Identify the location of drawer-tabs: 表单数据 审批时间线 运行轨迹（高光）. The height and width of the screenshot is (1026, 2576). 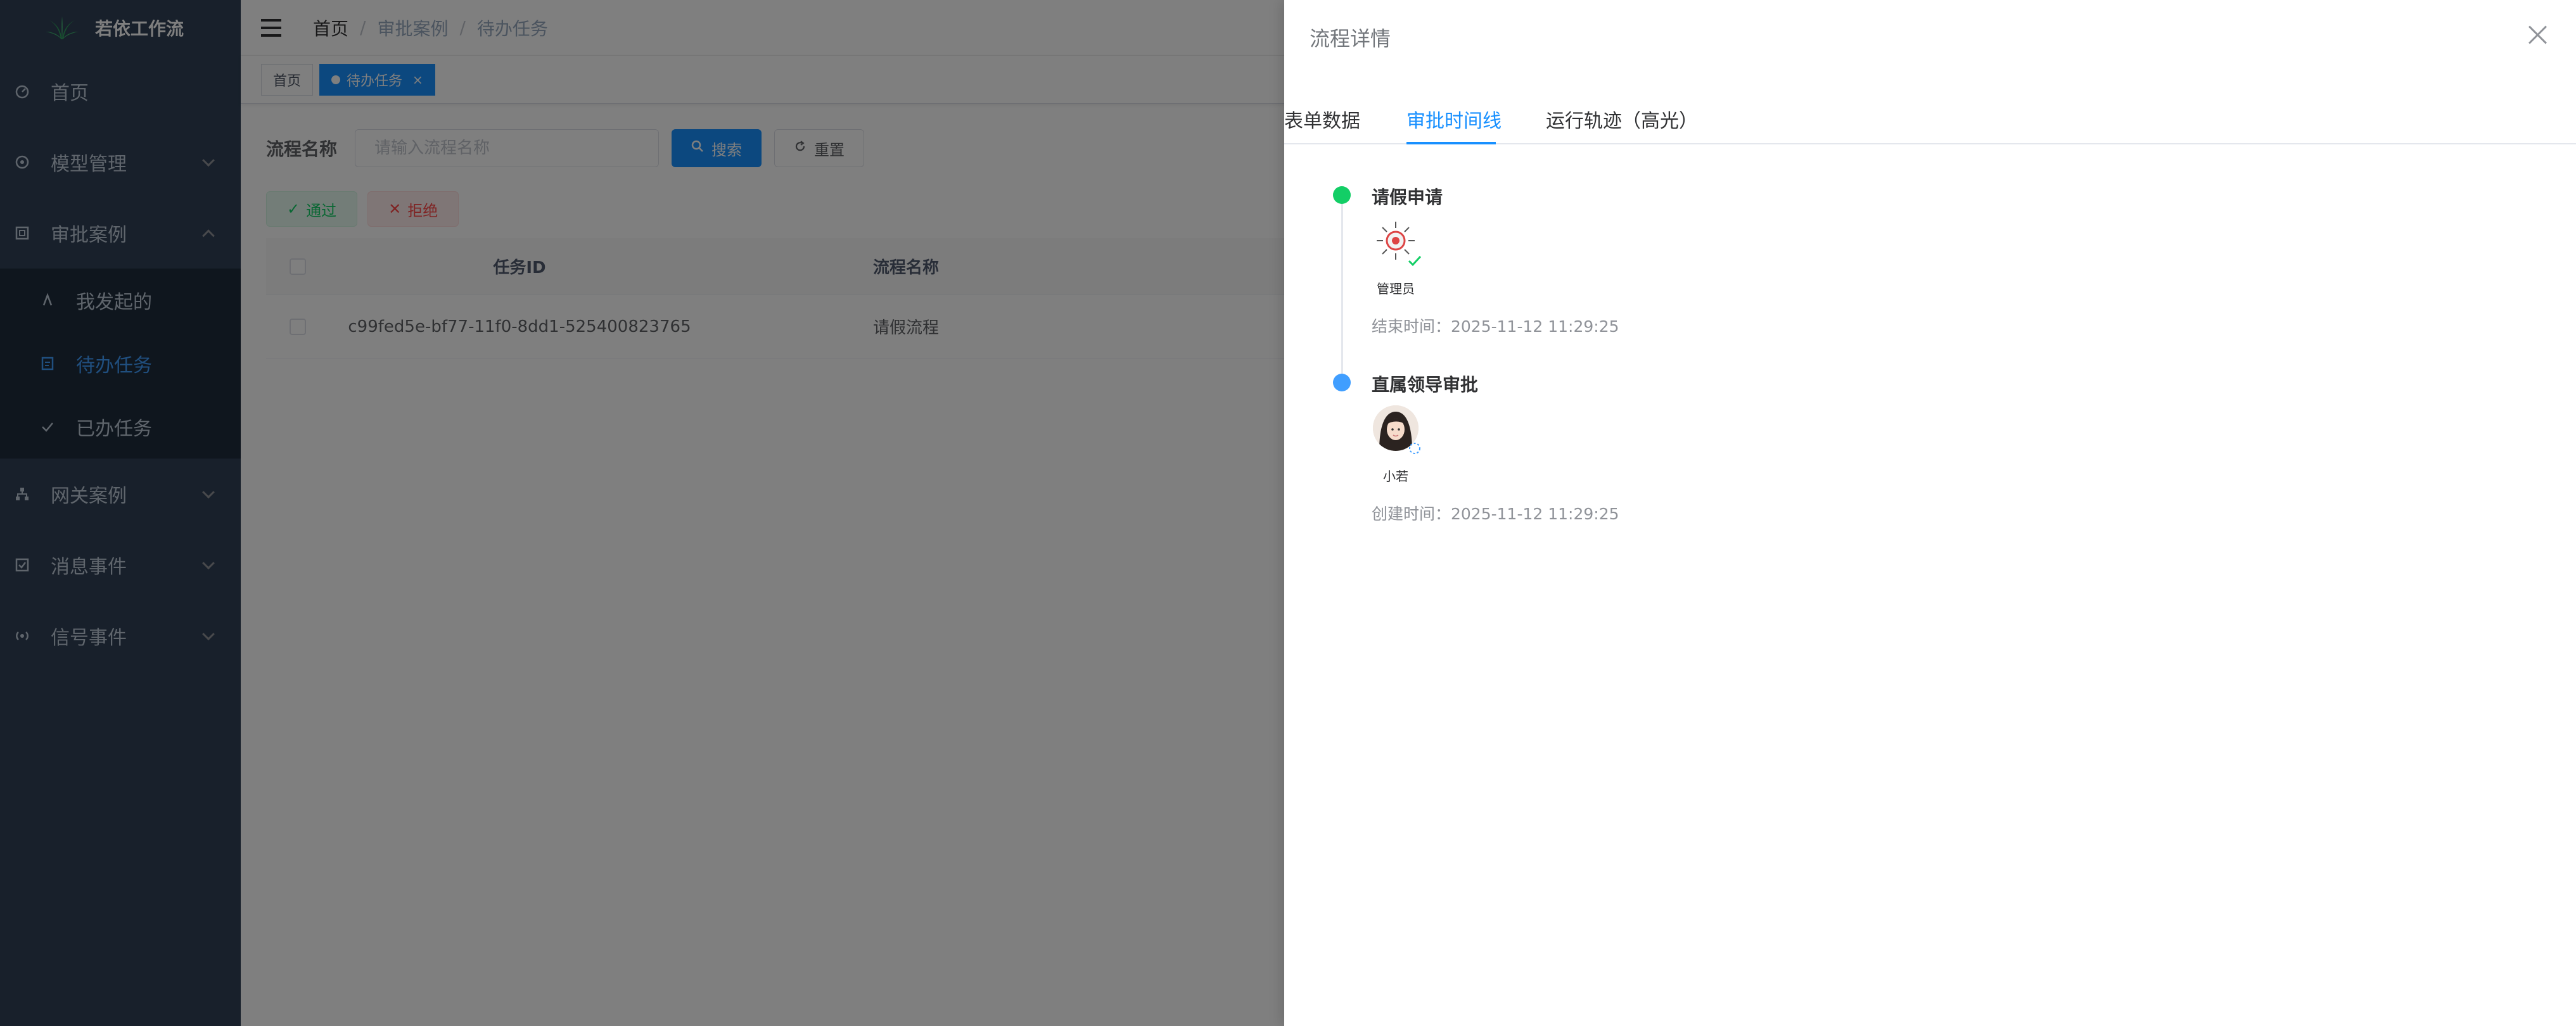
(1930, 122).